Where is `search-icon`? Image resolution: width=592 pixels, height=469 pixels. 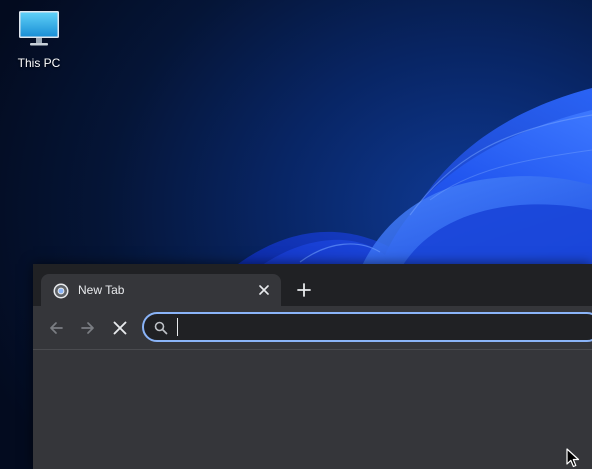
search-icon is located at coordinates (161, 328).